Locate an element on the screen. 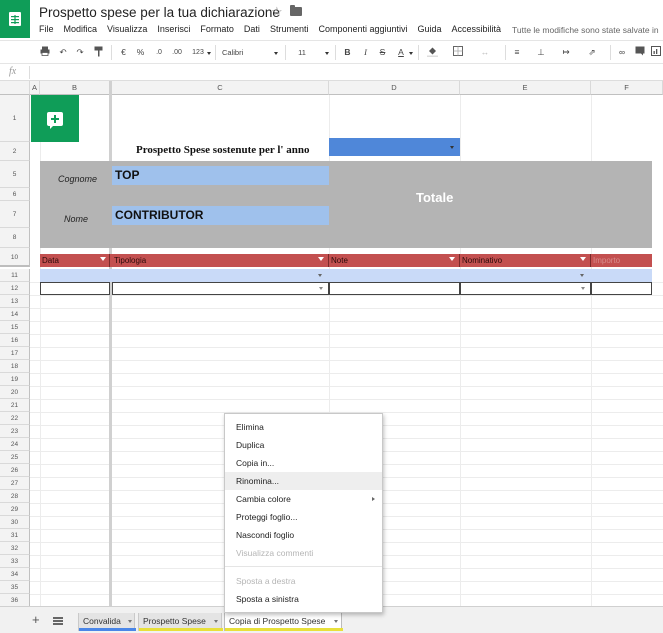  menu-item-elimina: Elimina is located at coordinates (303, 427).